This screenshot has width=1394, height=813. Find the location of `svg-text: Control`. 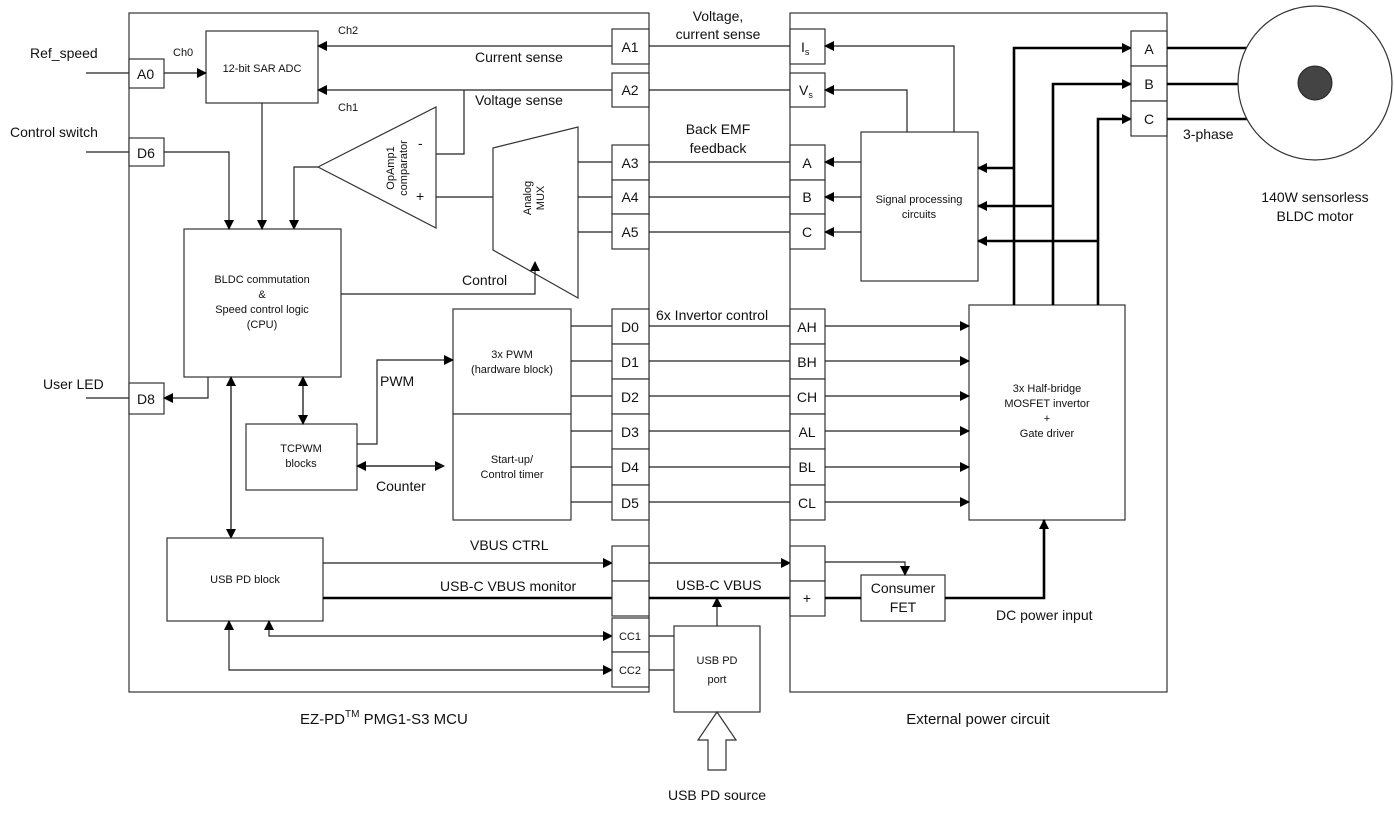

svg-text: Control is located at coordinates (484, 280).